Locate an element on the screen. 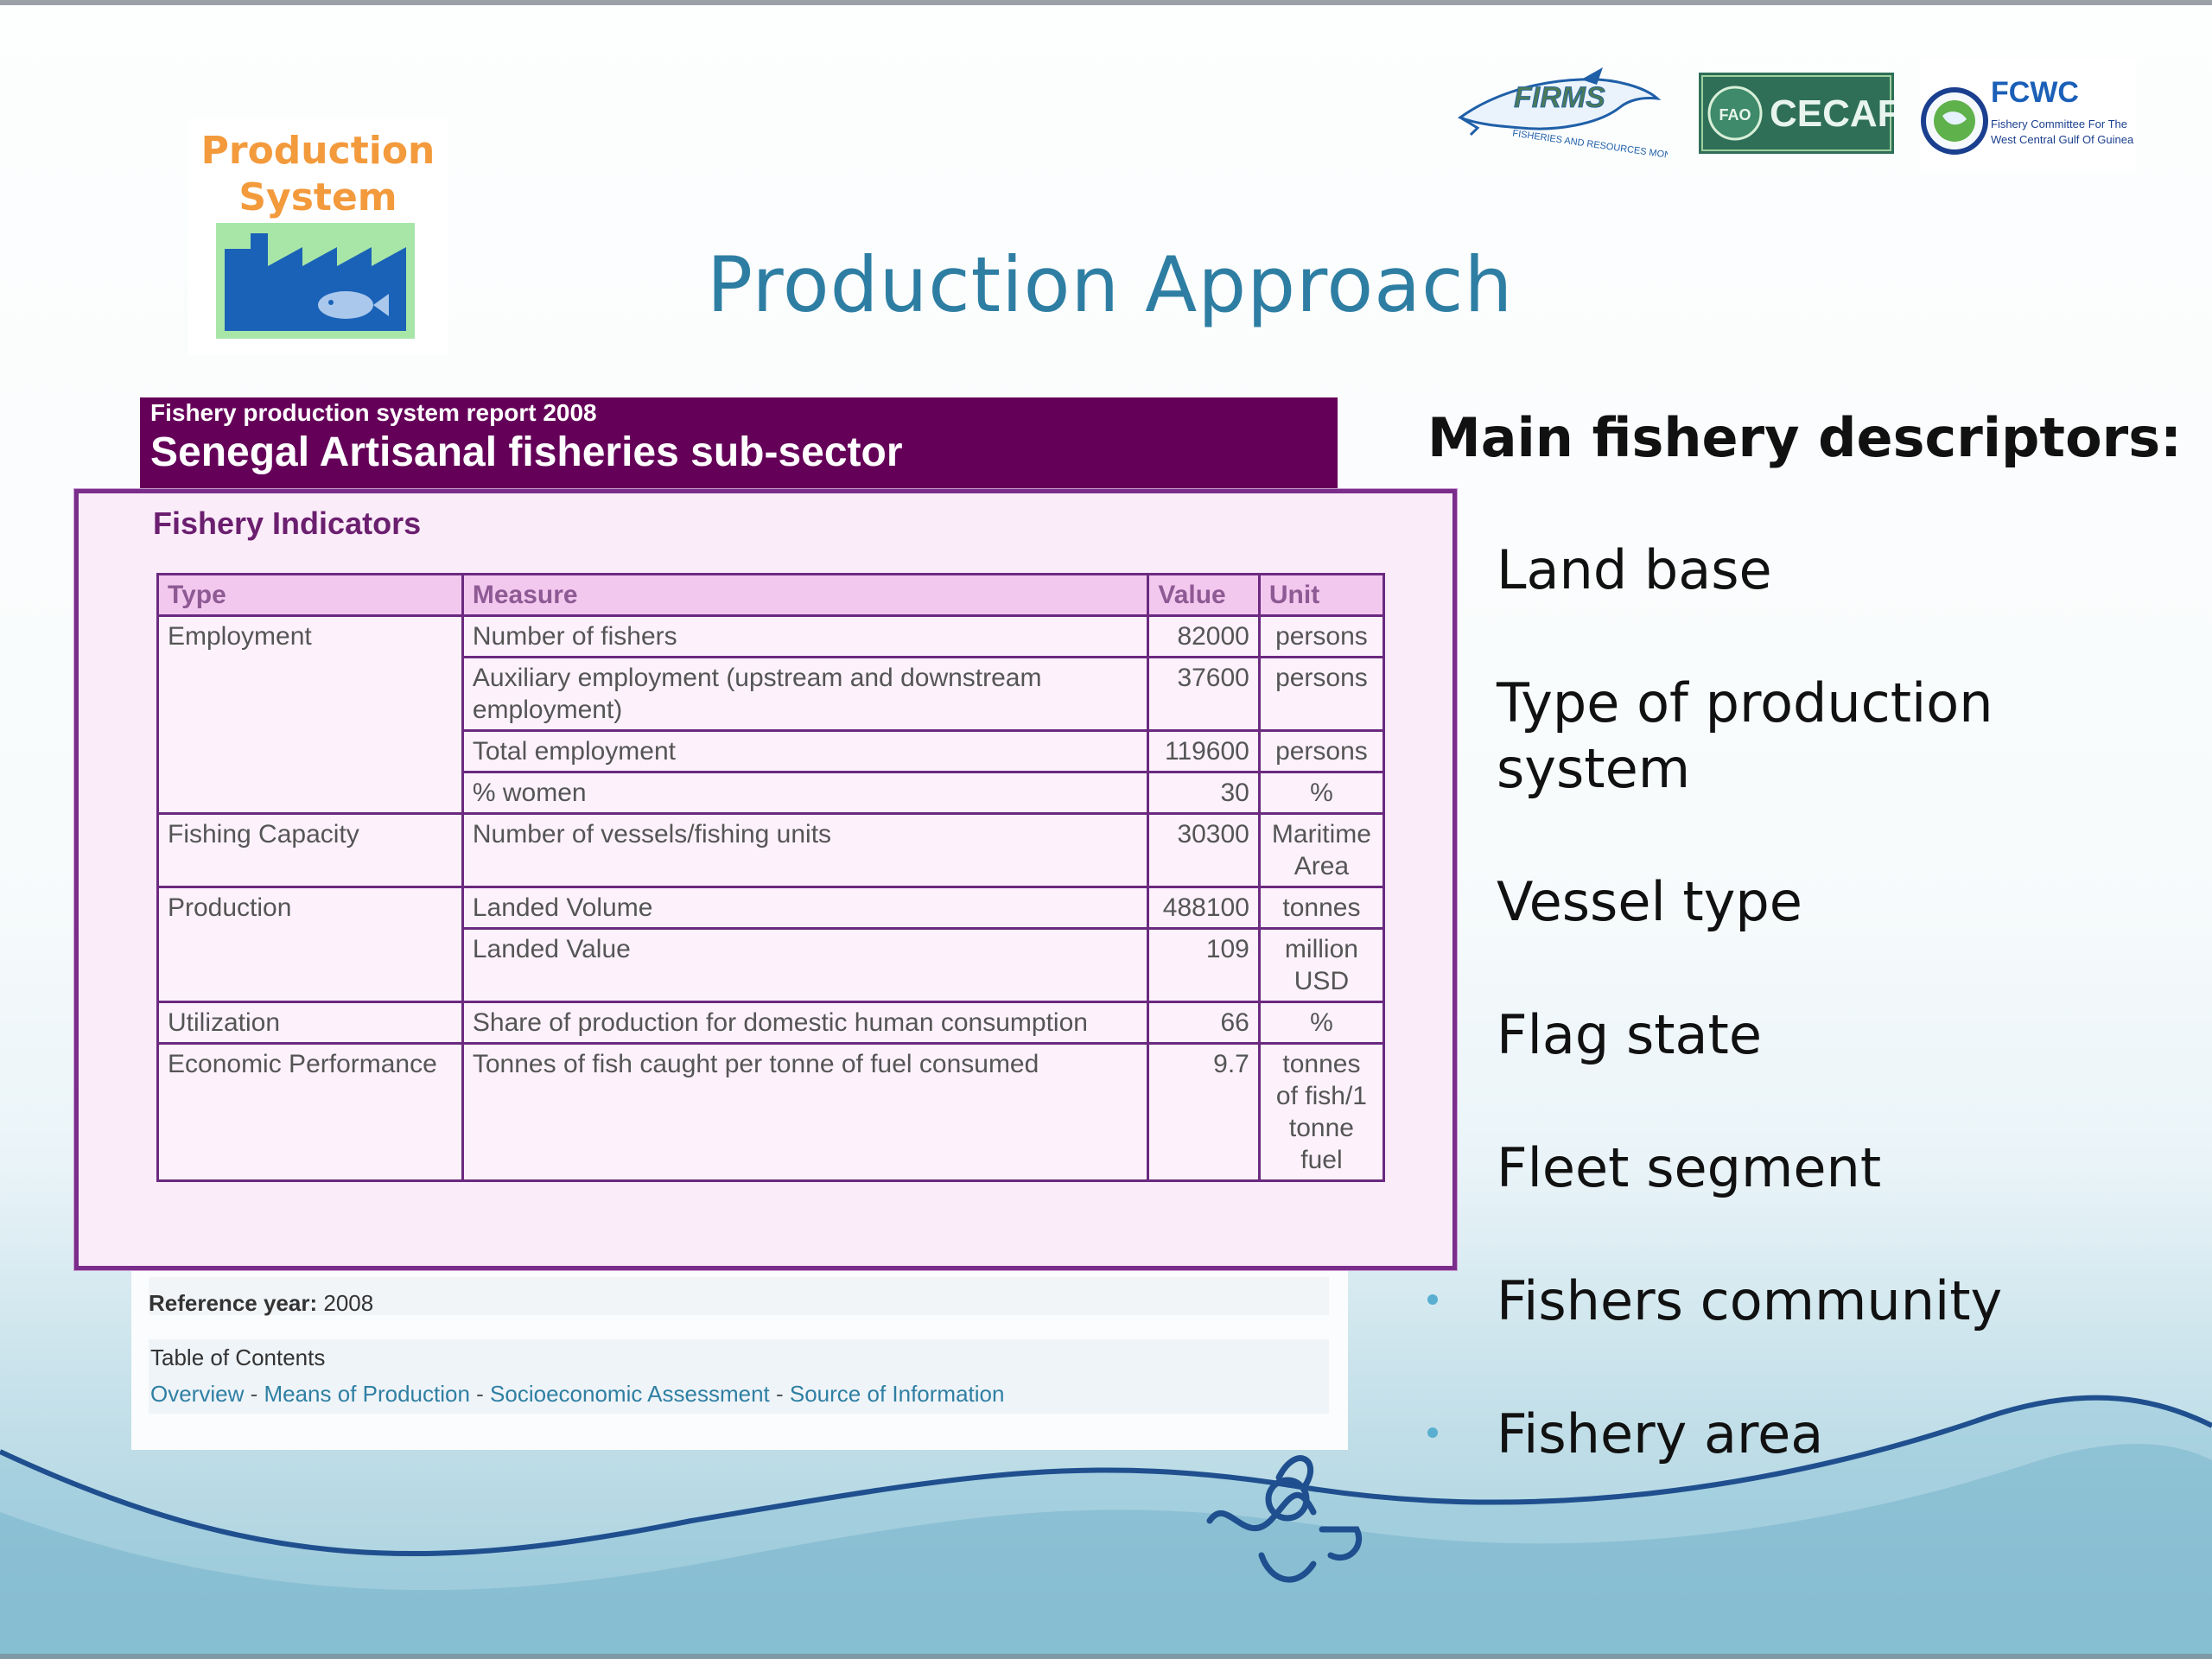 This screenshot has height=1659, width=2212. production-system-badge: Production System is located at coordinates (318, 236).